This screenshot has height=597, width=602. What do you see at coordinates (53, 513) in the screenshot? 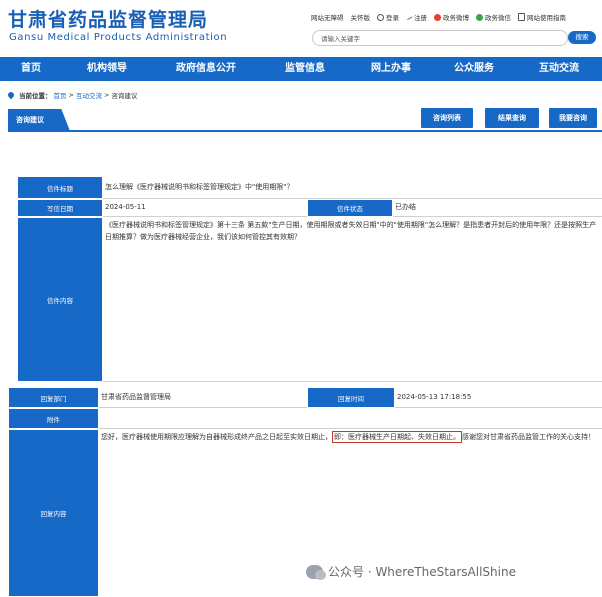
I see `reply-content-label: 回复内容` at bounding box center [53, 513].